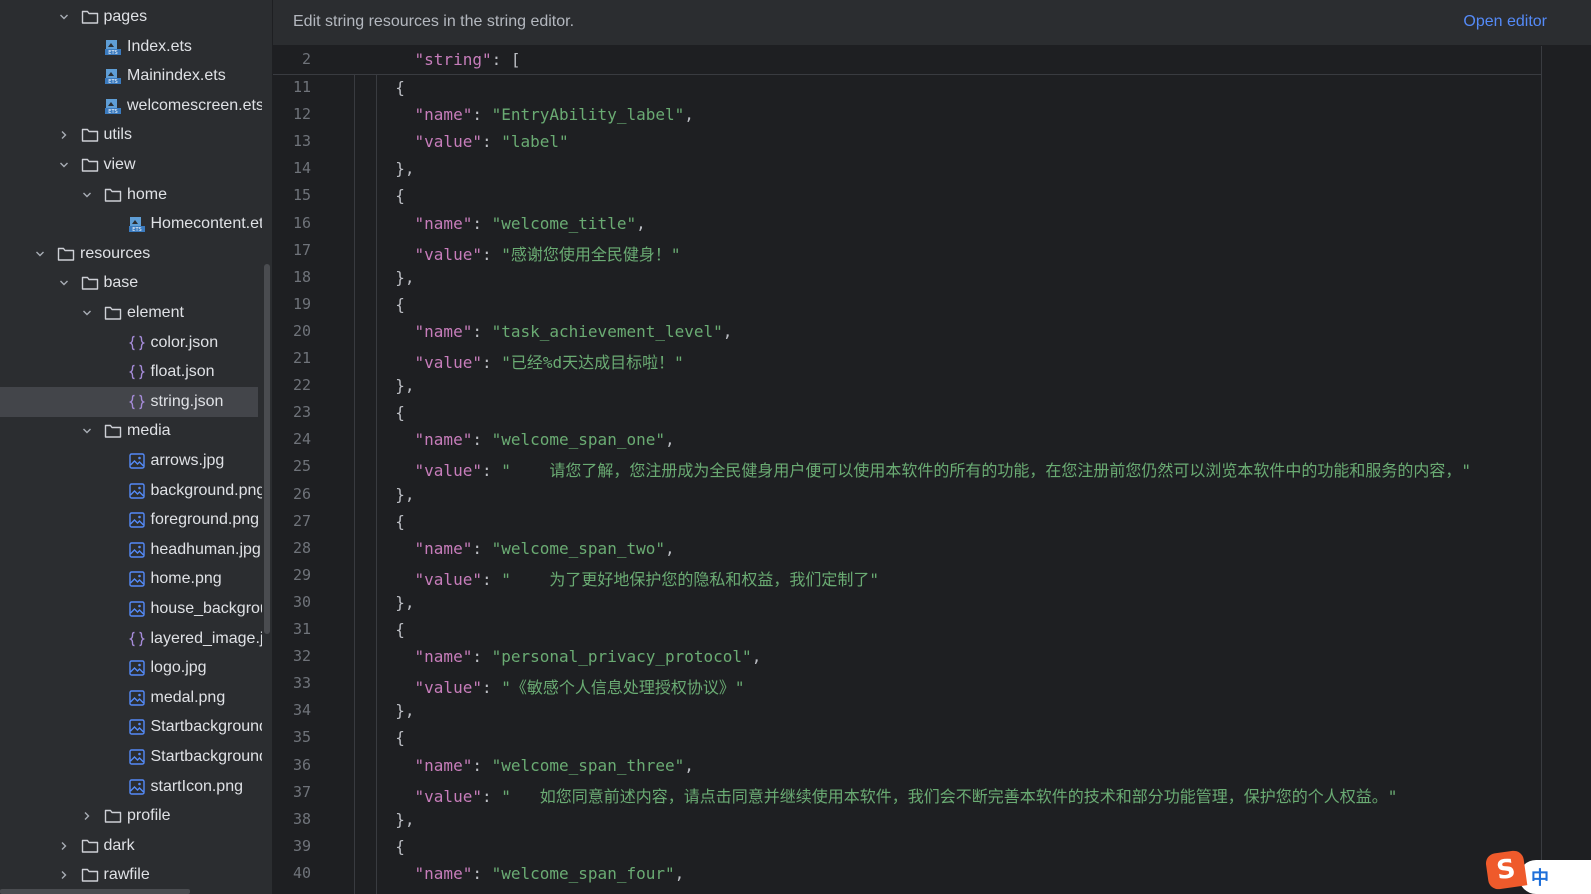  What do you see at coordinates (907, 195) in the screenshot?
I see `code-line: 15 {` at bounding box center [907, 195].